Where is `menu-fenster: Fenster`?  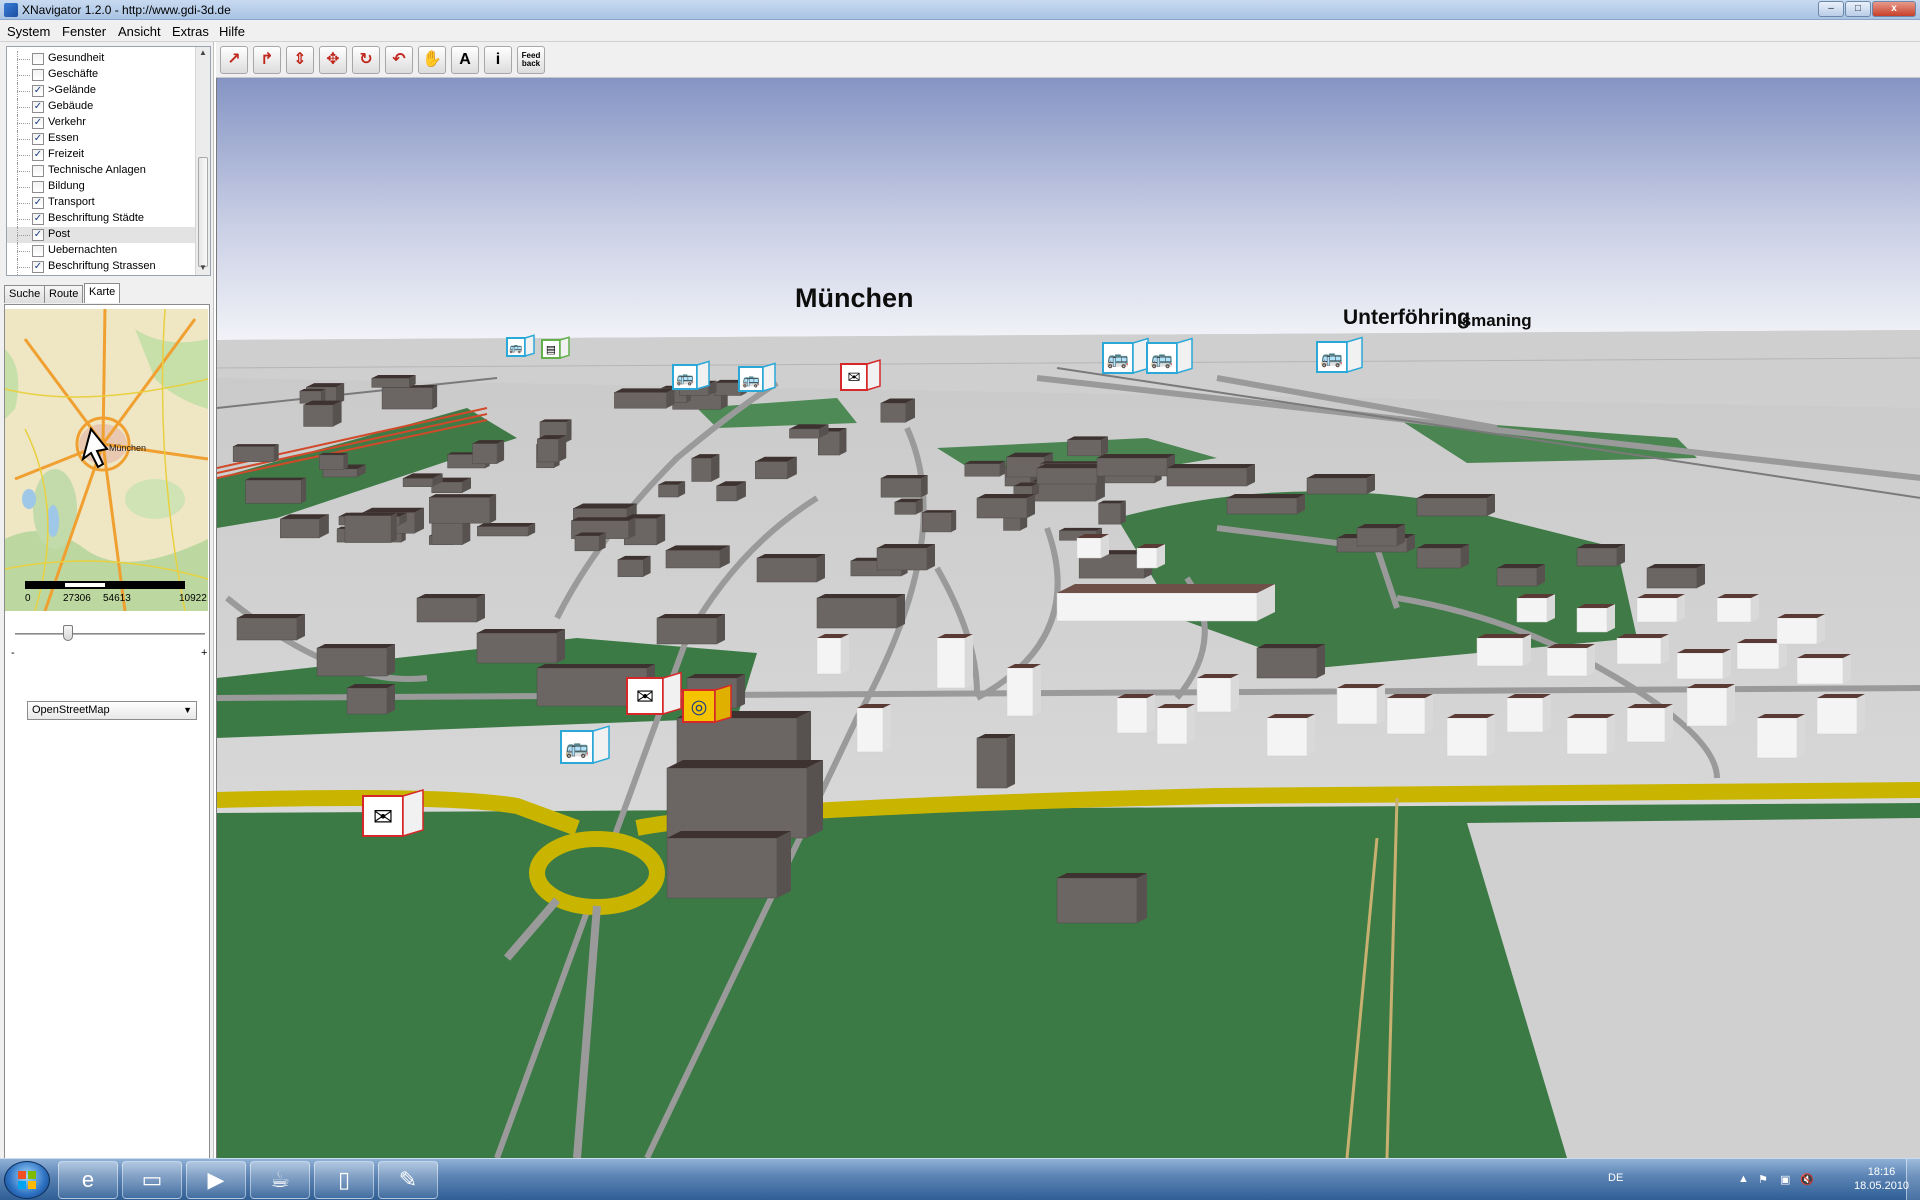 menu-fenster: Fenster is located at coordinates (84, 31).